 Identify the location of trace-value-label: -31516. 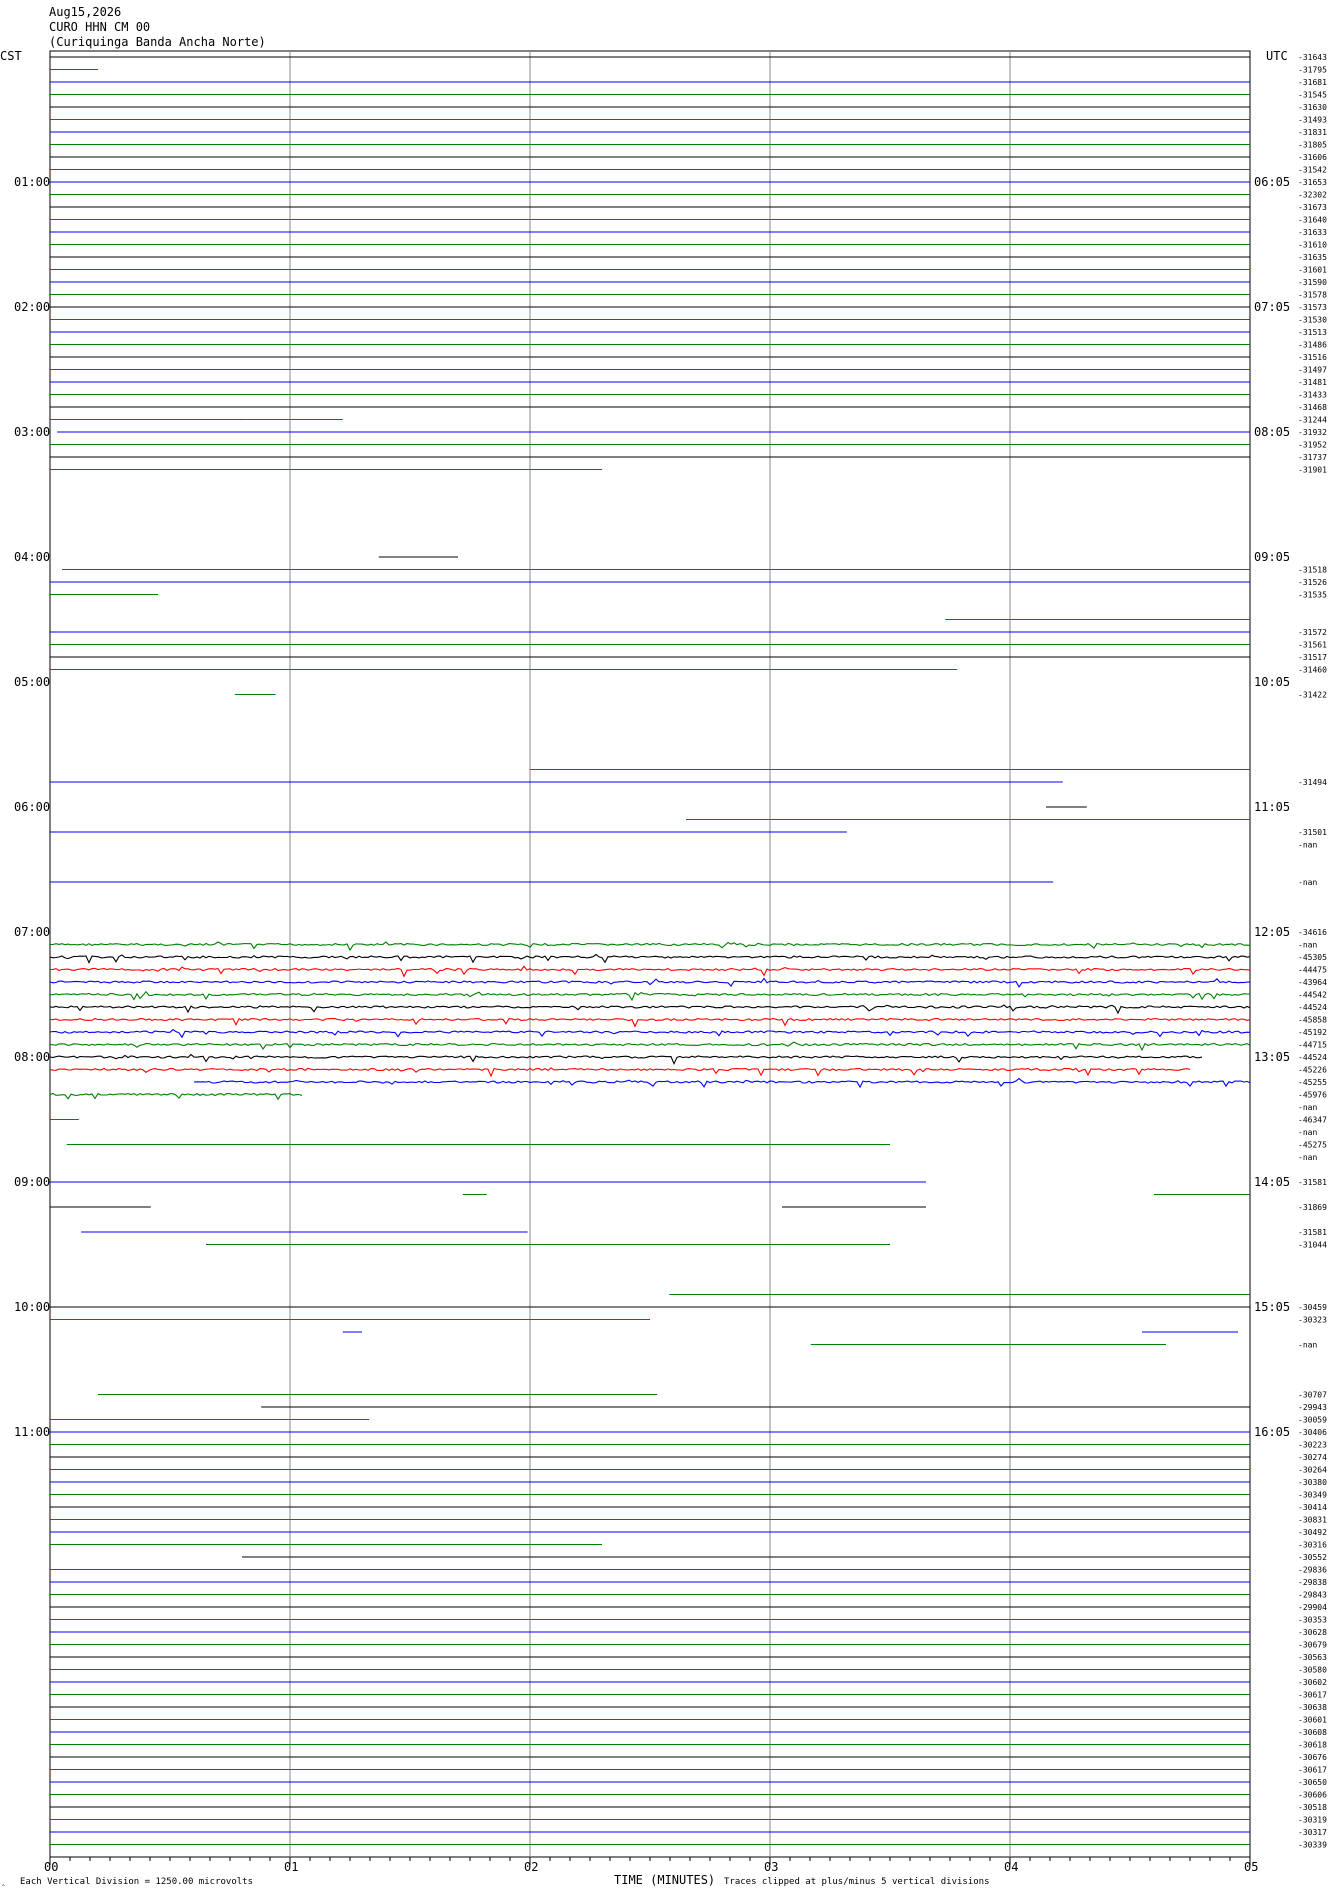
(1312, 357).